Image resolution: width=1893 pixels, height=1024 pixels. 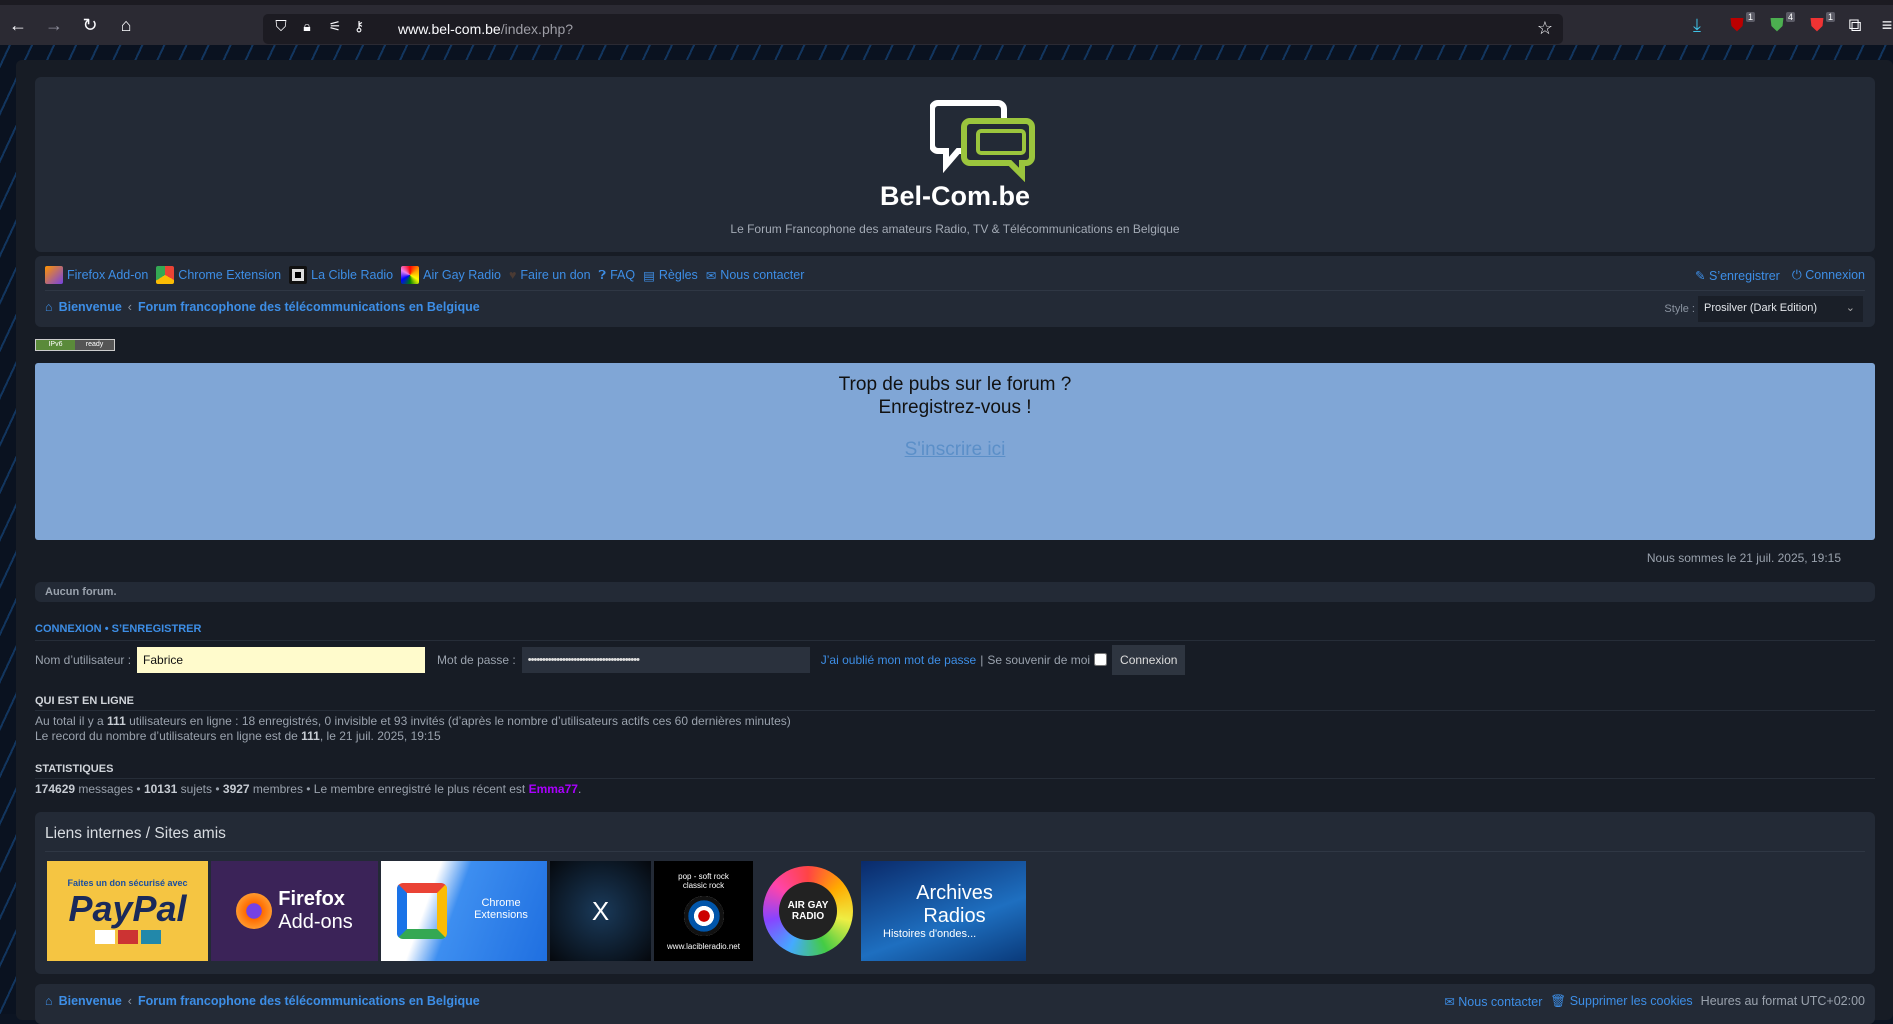 I want to click on archives-text: Archives Radios, so click(x=954, y=904).